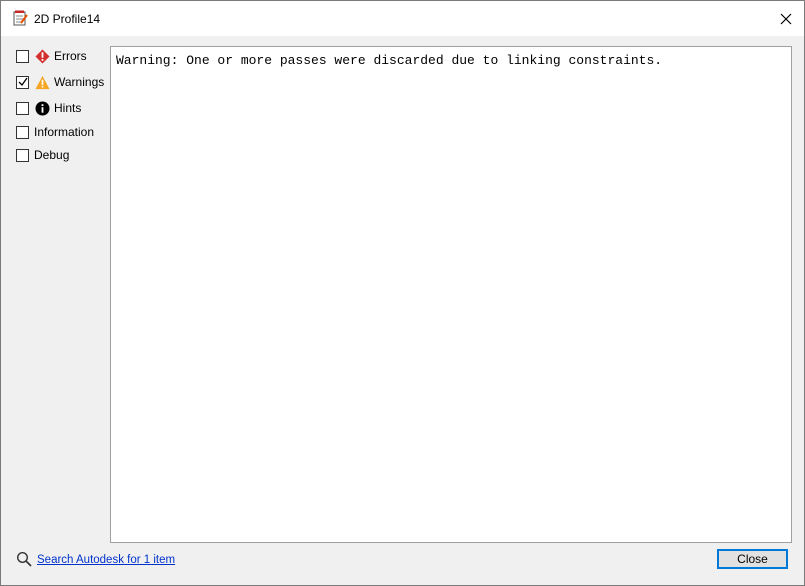 Image resolution: width=805 pixels, height=586 pixels. I want to click on error-icon, so click(42, 56).